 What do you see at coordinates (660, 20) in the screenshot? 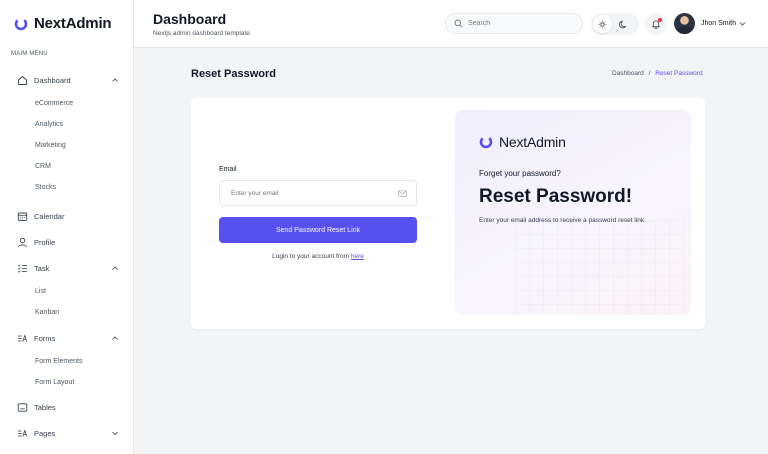
I see `notification-dot` at bounding box center [660, 20].